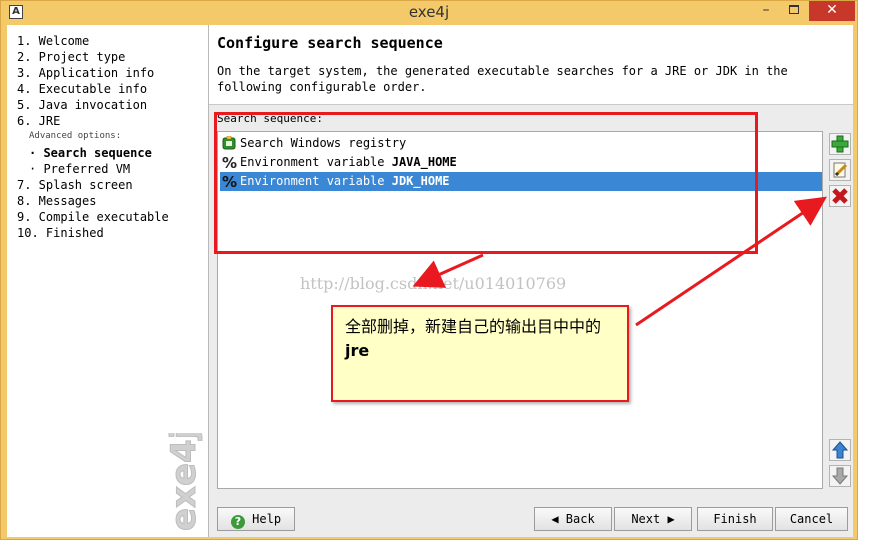 Image resolution: width=892 pixels, height=546 pixels. Describe the element at coordinates (433, 283) in the screenshot. I see `watermark: http://blog.csdn.net/u014010769` at that location.